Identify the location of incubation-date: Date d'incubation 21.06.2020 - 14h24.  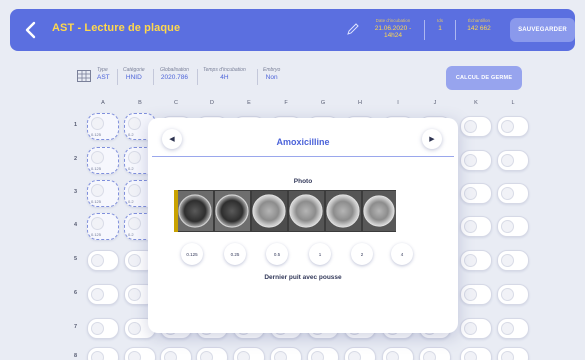
(393, 28).